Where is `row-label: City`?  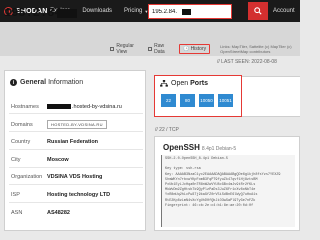
row-label: City is located at coordinates (16, 160).